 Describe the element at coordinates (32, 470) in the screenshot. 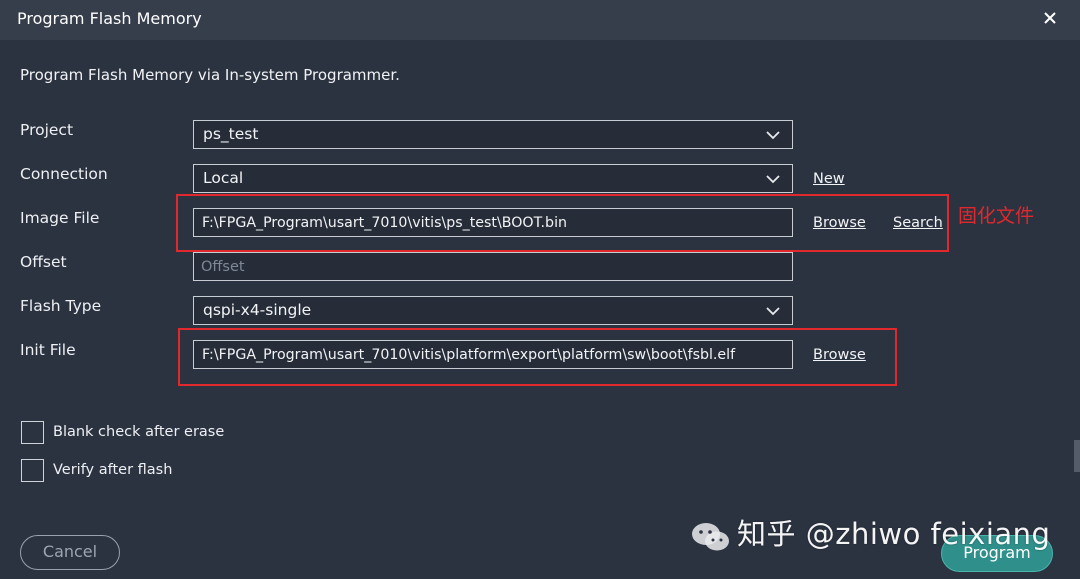

I see `verify-checkbox` at that location.